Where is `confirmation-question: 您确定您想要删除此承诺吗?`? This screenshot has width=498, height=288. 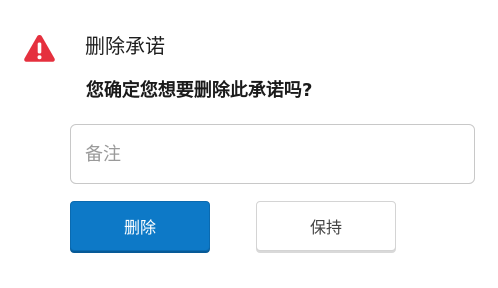 confirmation-question: 您确定您想要删除此承诺吗? is located at coordinates (199, 90).